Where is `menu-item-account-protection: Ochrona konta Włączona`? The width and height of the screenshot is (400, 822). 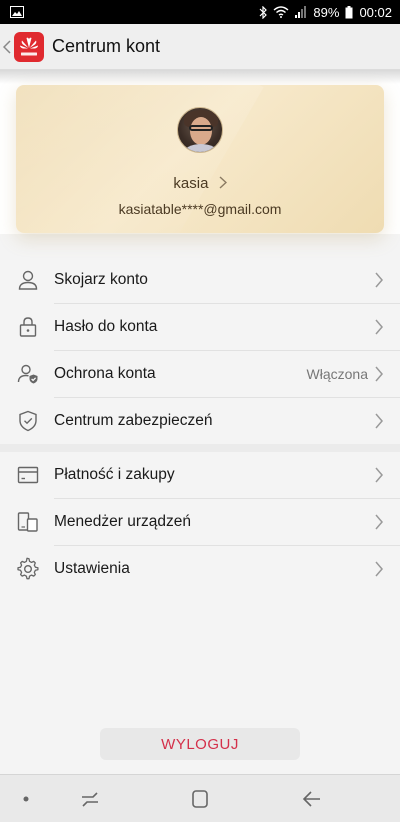 menu-item-account-protection: Ochrona konta Włączona is located at coordinates (200, 374).